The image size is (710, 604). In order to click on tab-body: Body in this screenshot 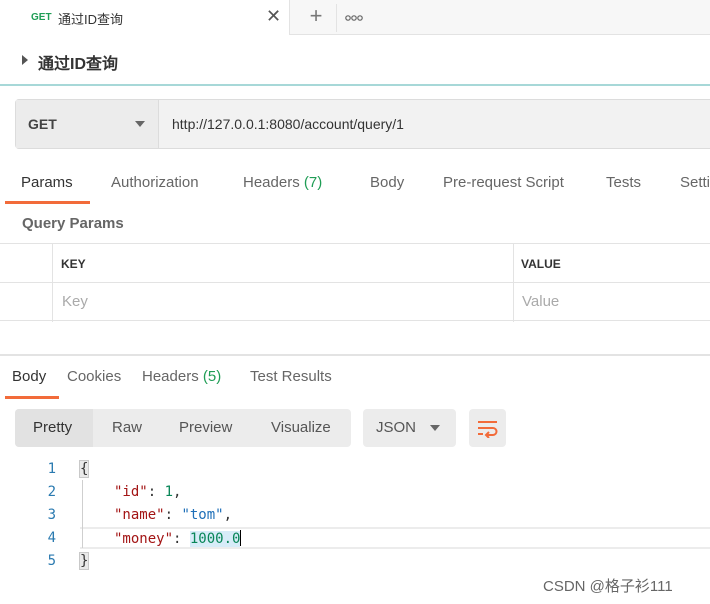, I will do `click(387, 182)`.